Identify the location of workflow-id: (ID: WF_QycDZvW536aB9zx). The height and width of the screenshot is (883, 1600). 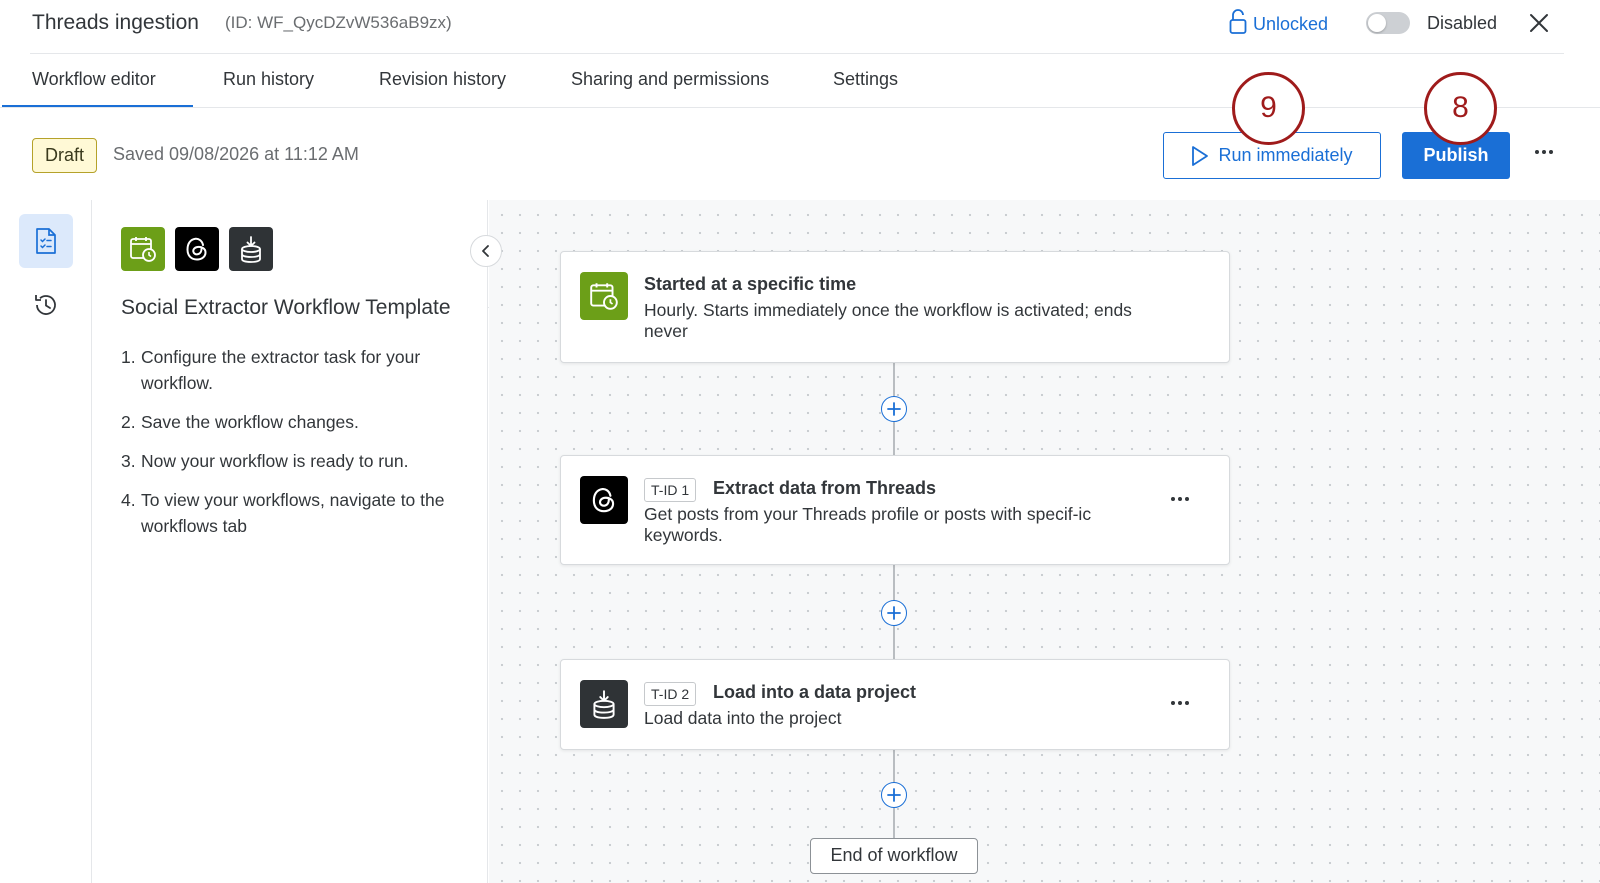
(338, 22).